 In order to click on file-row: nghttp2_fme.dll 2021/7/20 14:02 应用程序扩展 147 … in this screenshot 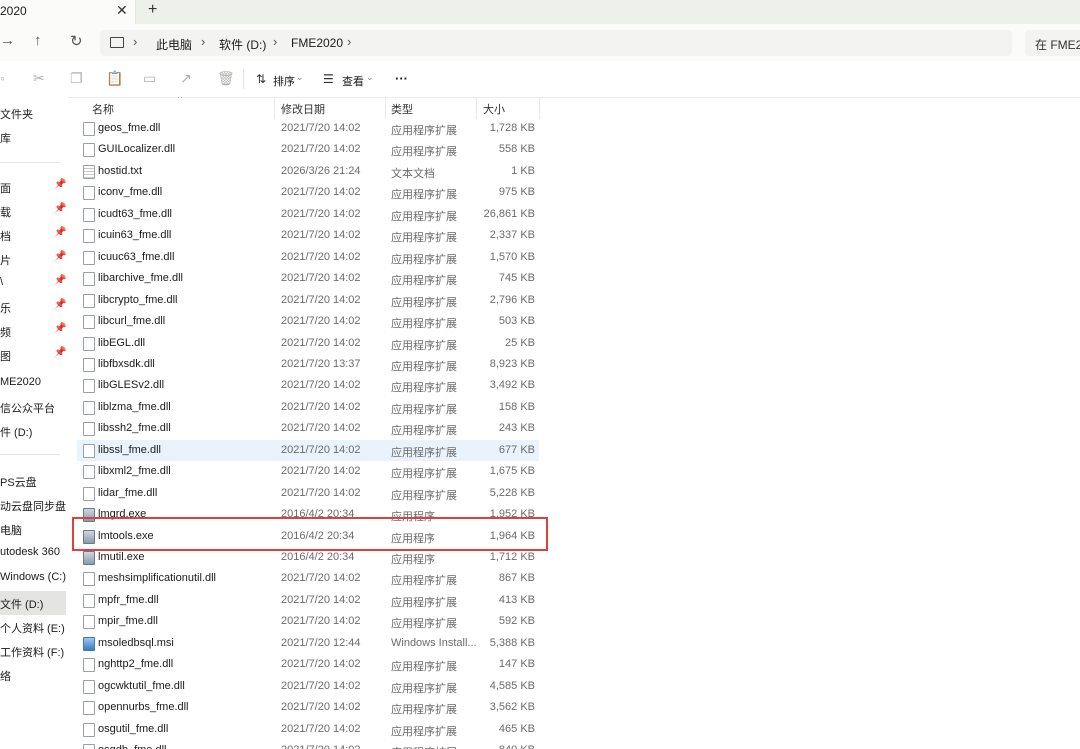, I will do `click(308, 664)`.